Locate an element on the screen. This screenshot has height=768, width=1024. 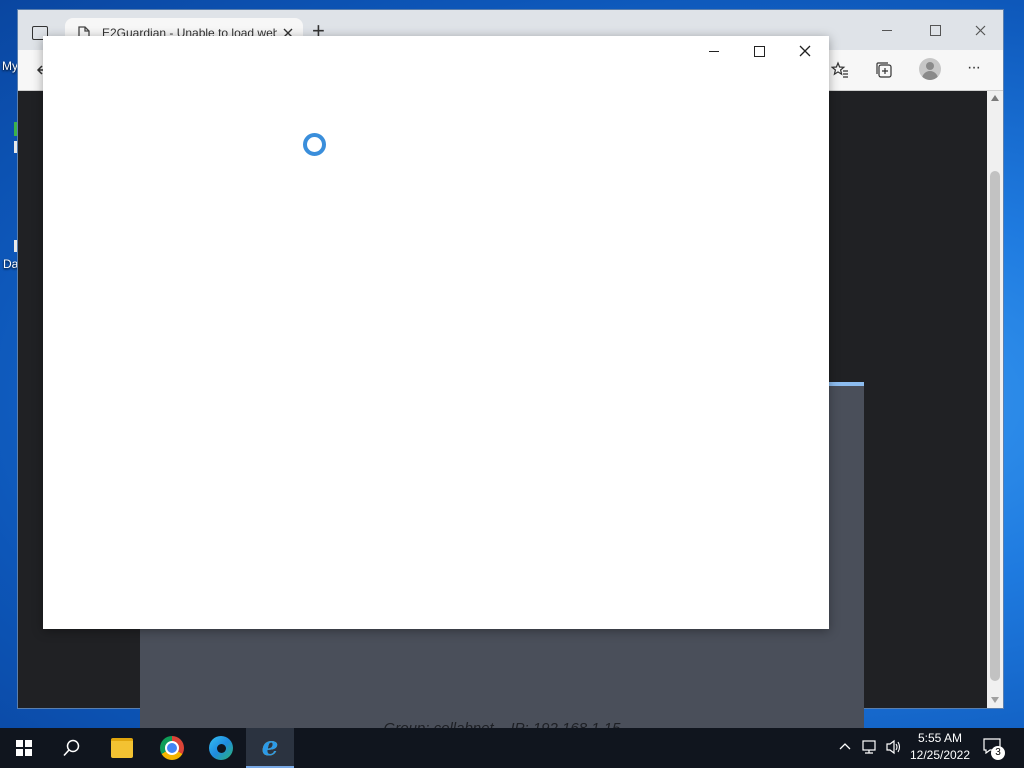
window-close-icon is located at coordinates (980, 30).